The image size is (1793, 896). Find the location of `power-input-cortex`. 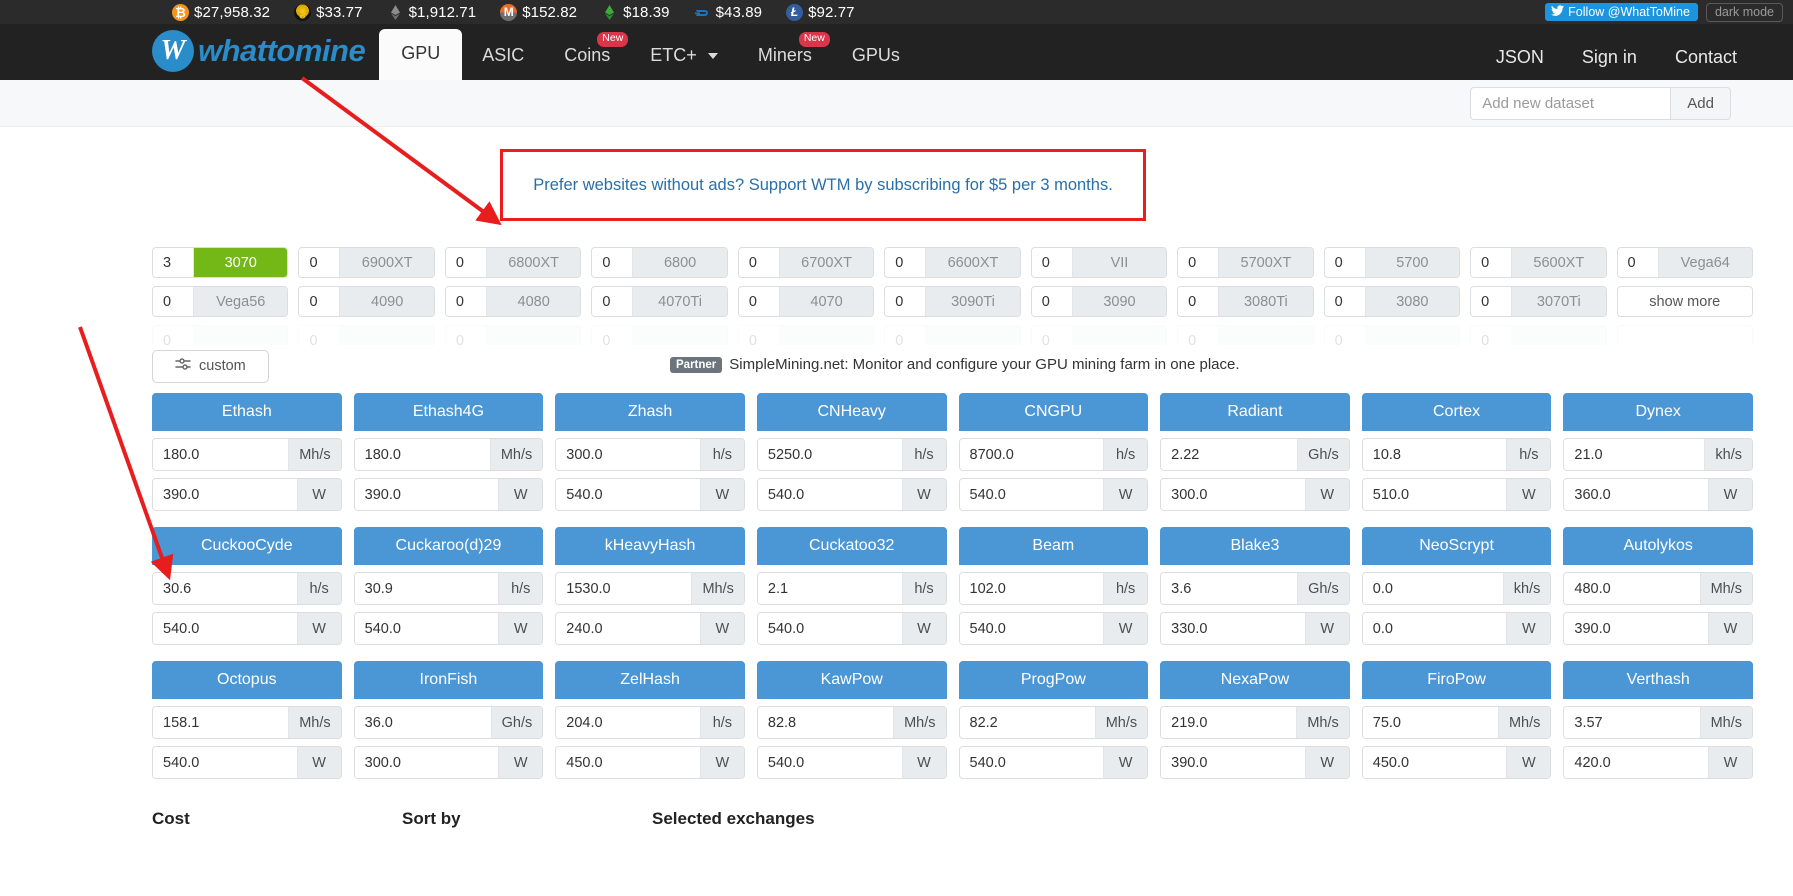

power-input-cortex is located at coordinates (1434, 494).